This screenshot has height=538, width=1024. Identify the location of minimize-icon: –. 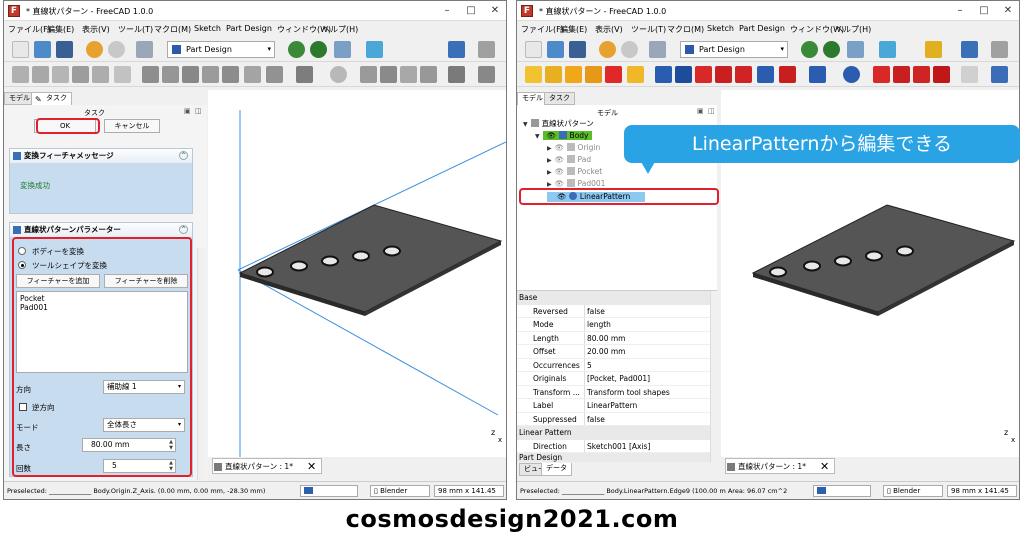
(447, 11).